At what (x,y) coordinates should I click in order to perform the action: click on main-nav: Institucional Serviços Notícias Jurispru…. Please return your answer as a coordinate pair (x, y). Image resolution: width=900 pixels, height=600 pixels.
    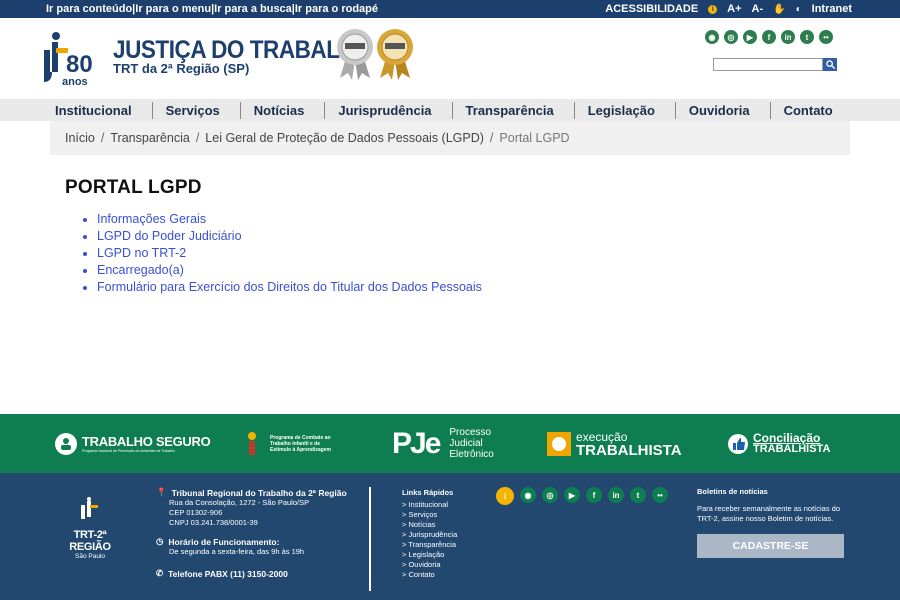
    Looking at the image, I should click on (450, 110).